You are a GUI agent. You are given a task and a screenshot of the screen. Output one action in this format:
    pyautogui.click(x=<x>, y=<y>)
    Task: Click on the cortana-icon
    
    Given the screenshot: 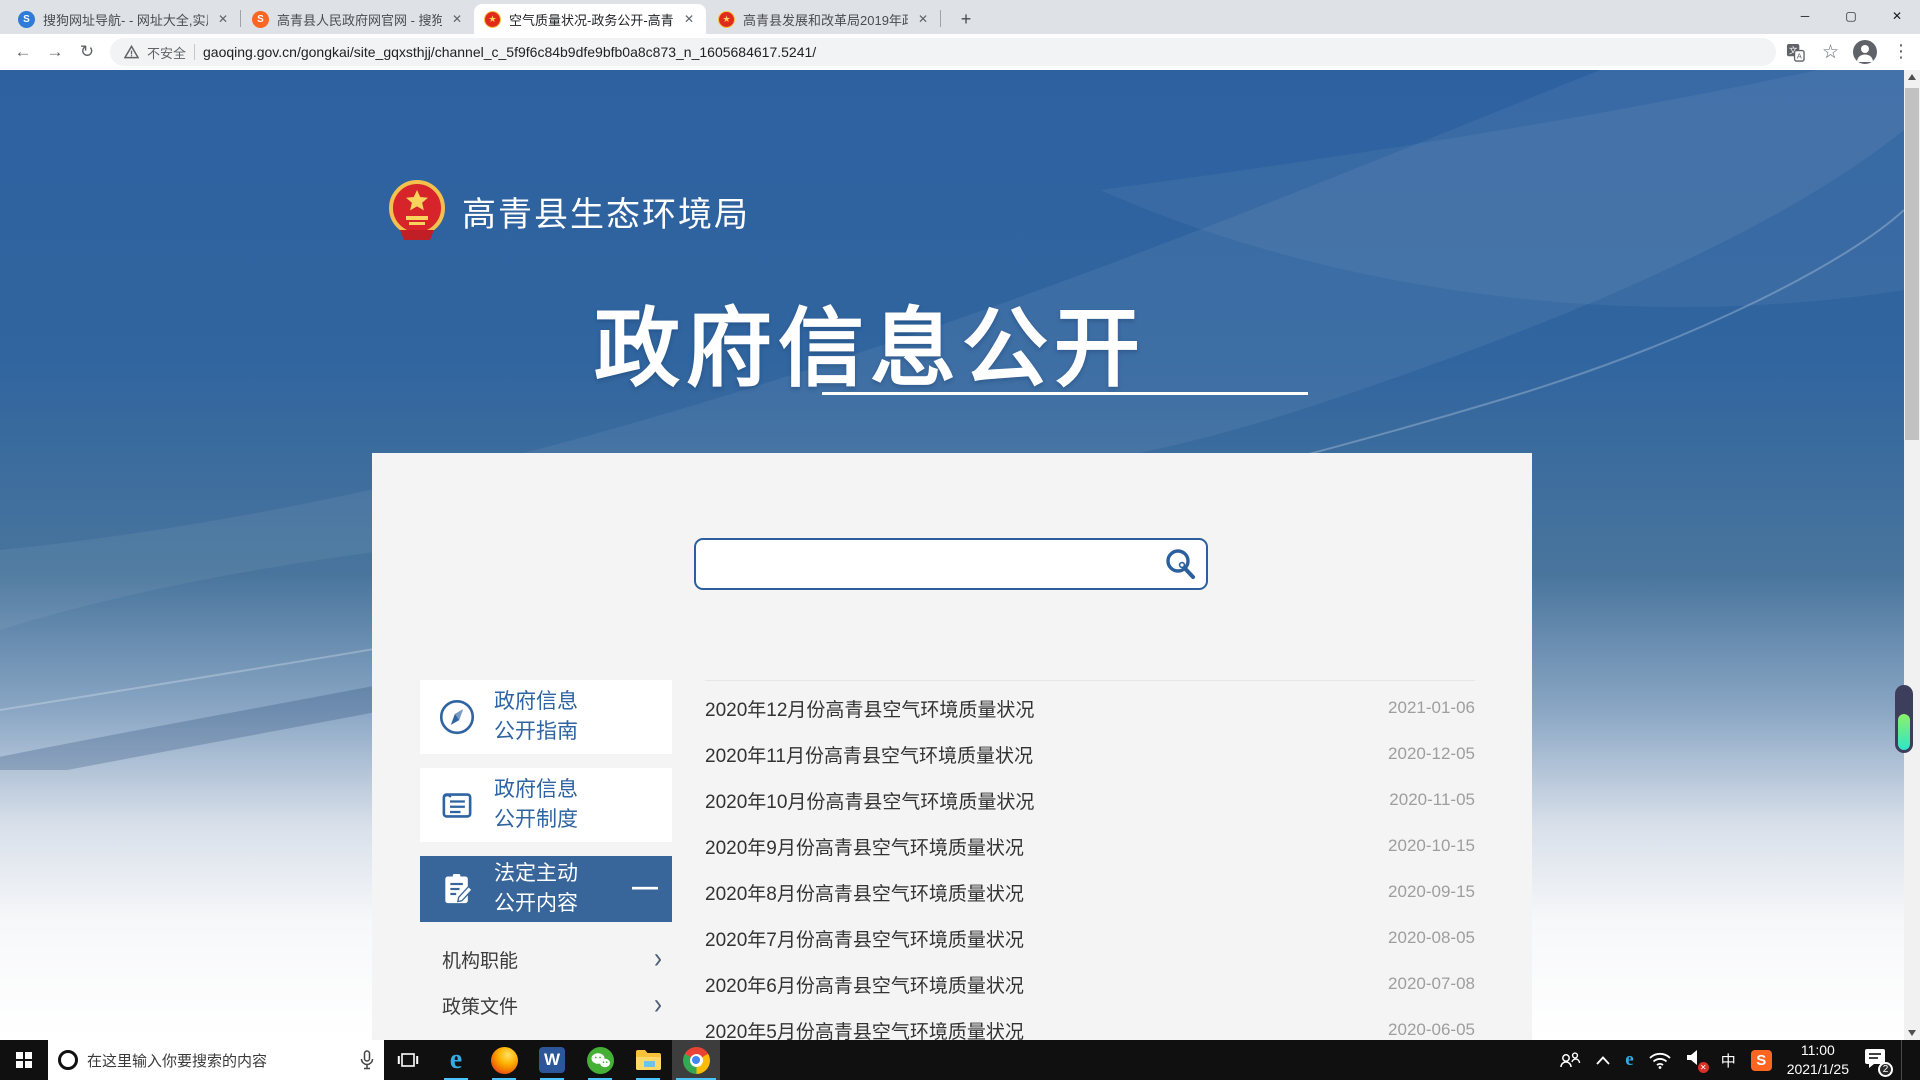 What is the action you would take?
    pyautogui.click(x=68, y=1060)
    